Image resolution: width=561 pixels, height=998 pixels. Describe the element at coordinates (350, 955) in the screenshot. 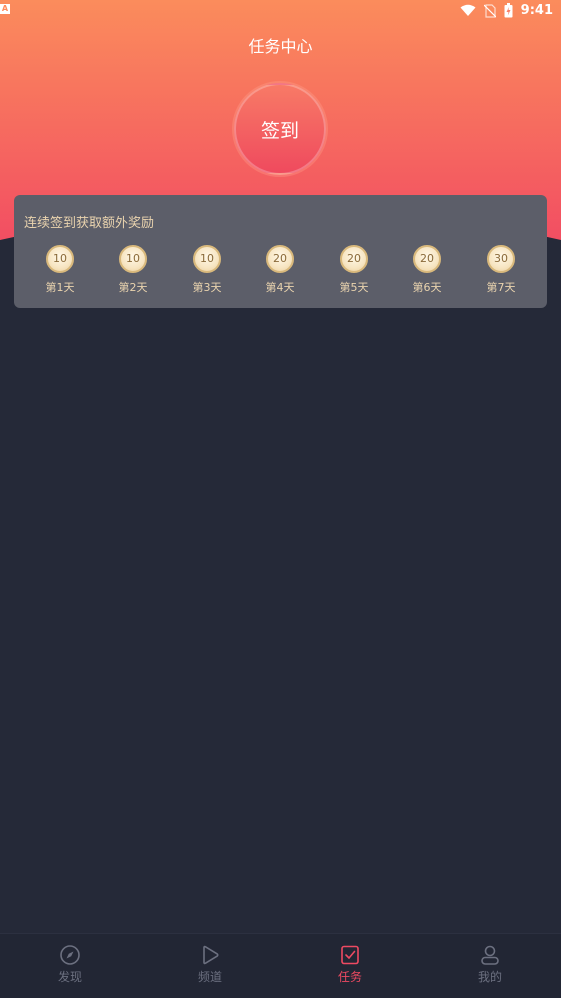

I see `task-check-icon` at that location.